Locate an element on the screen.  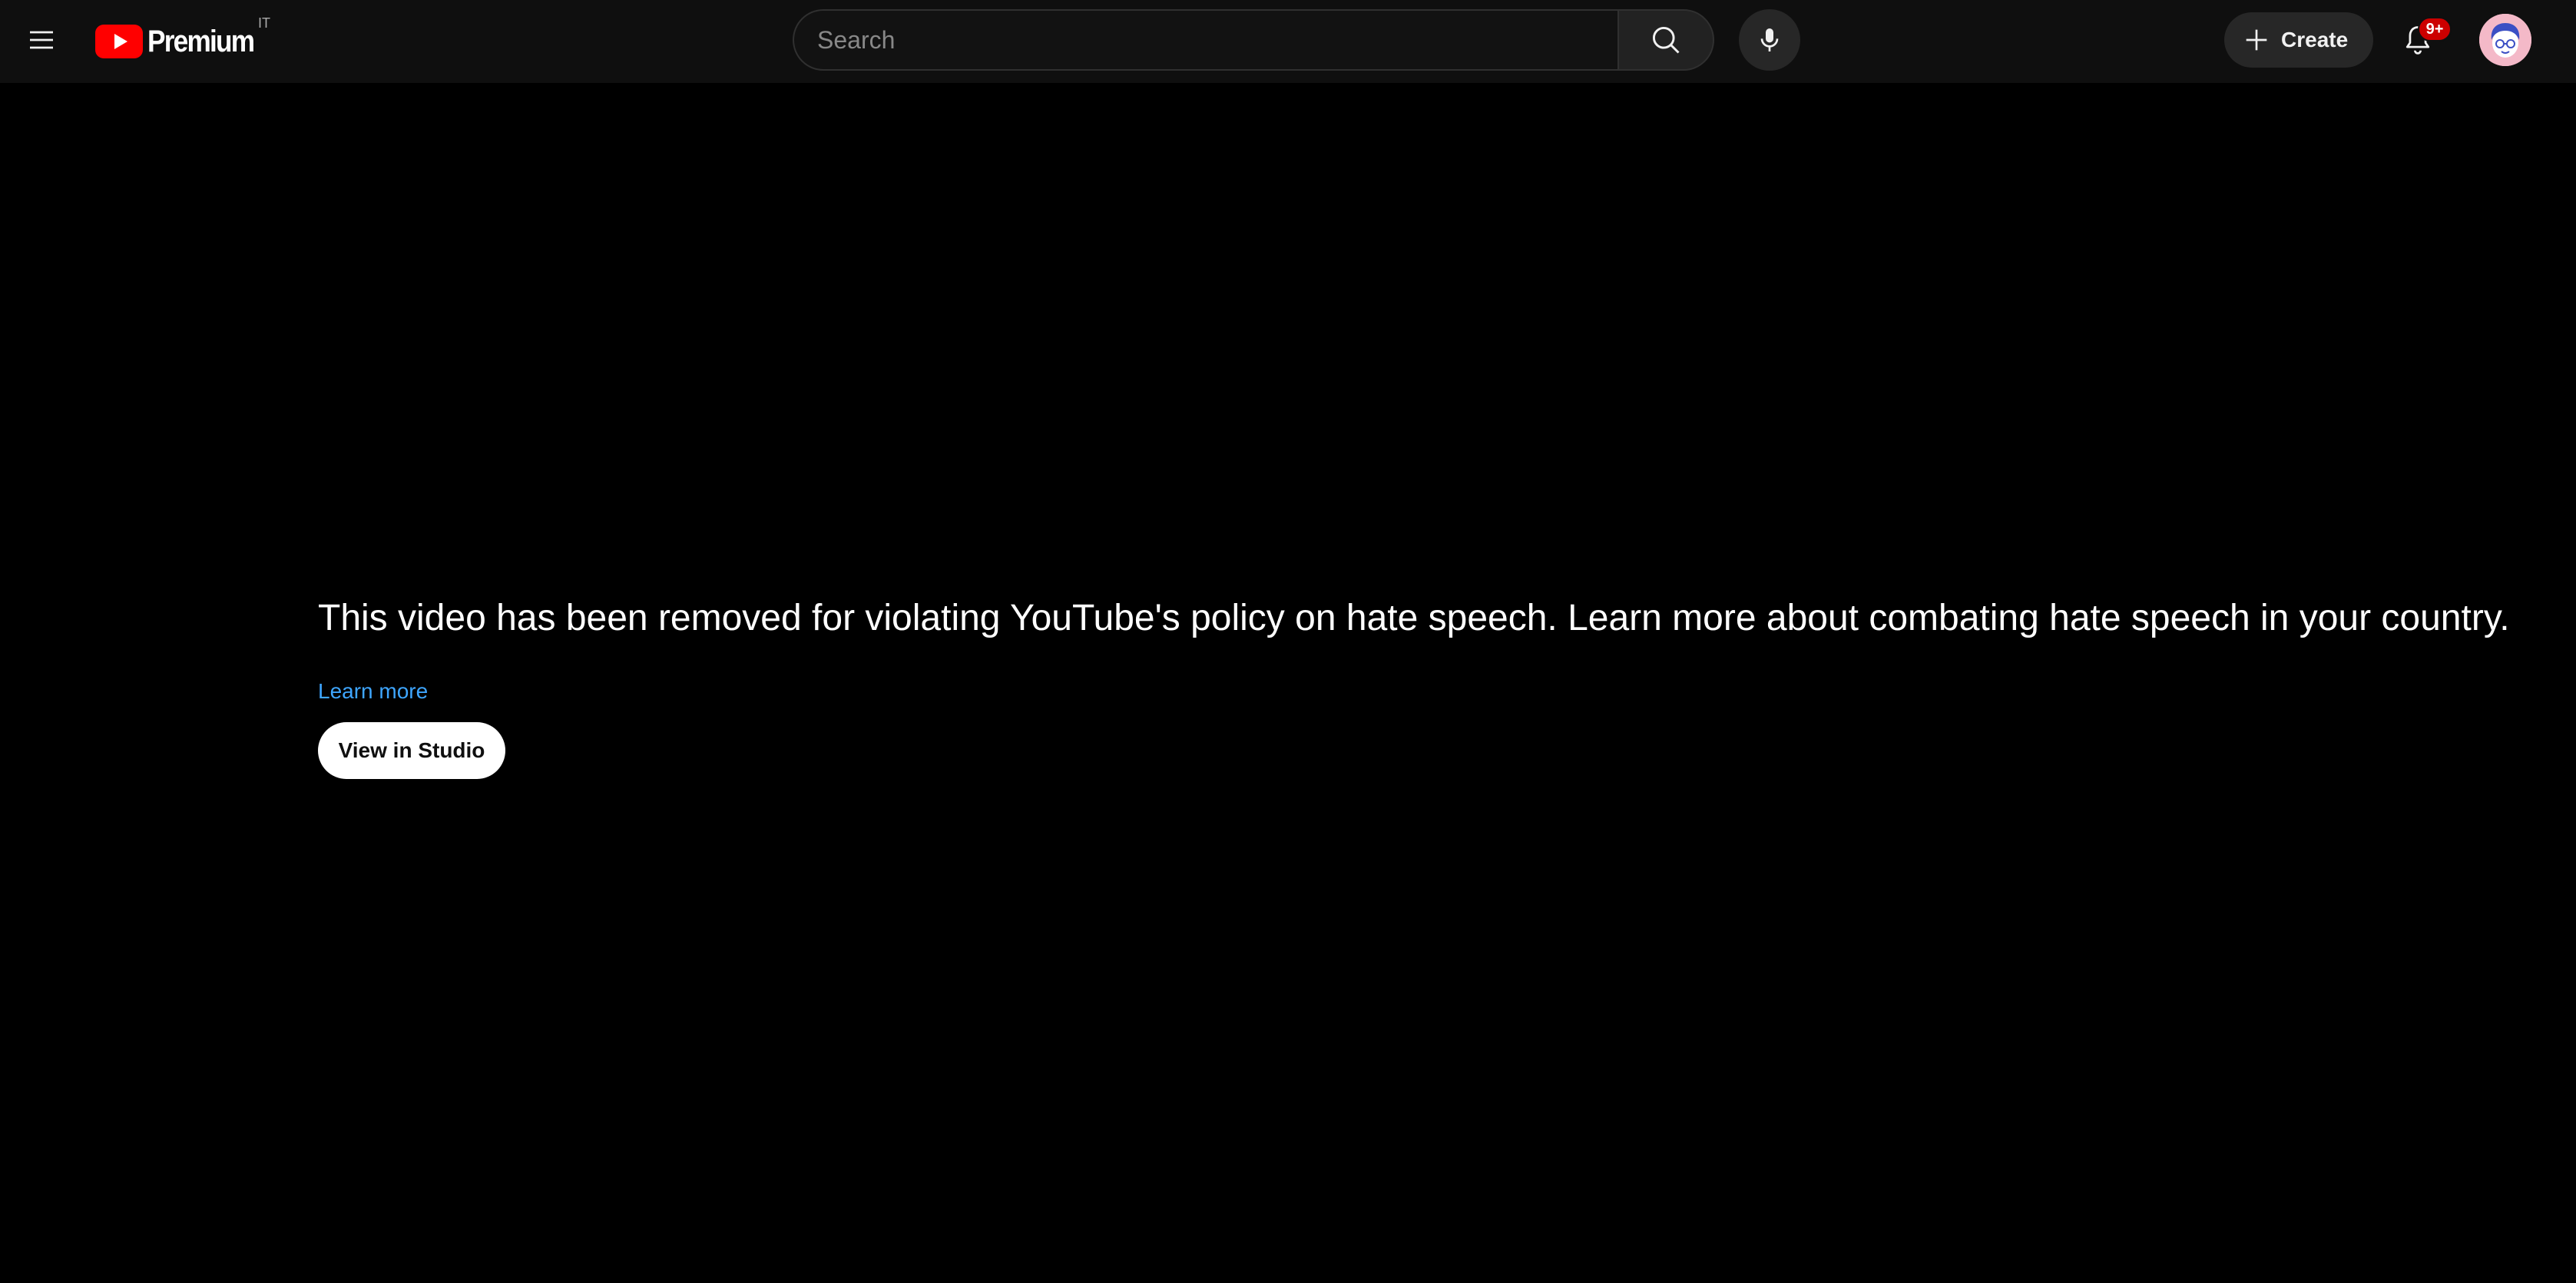
search-bar is located at coordinates (1253, 40).